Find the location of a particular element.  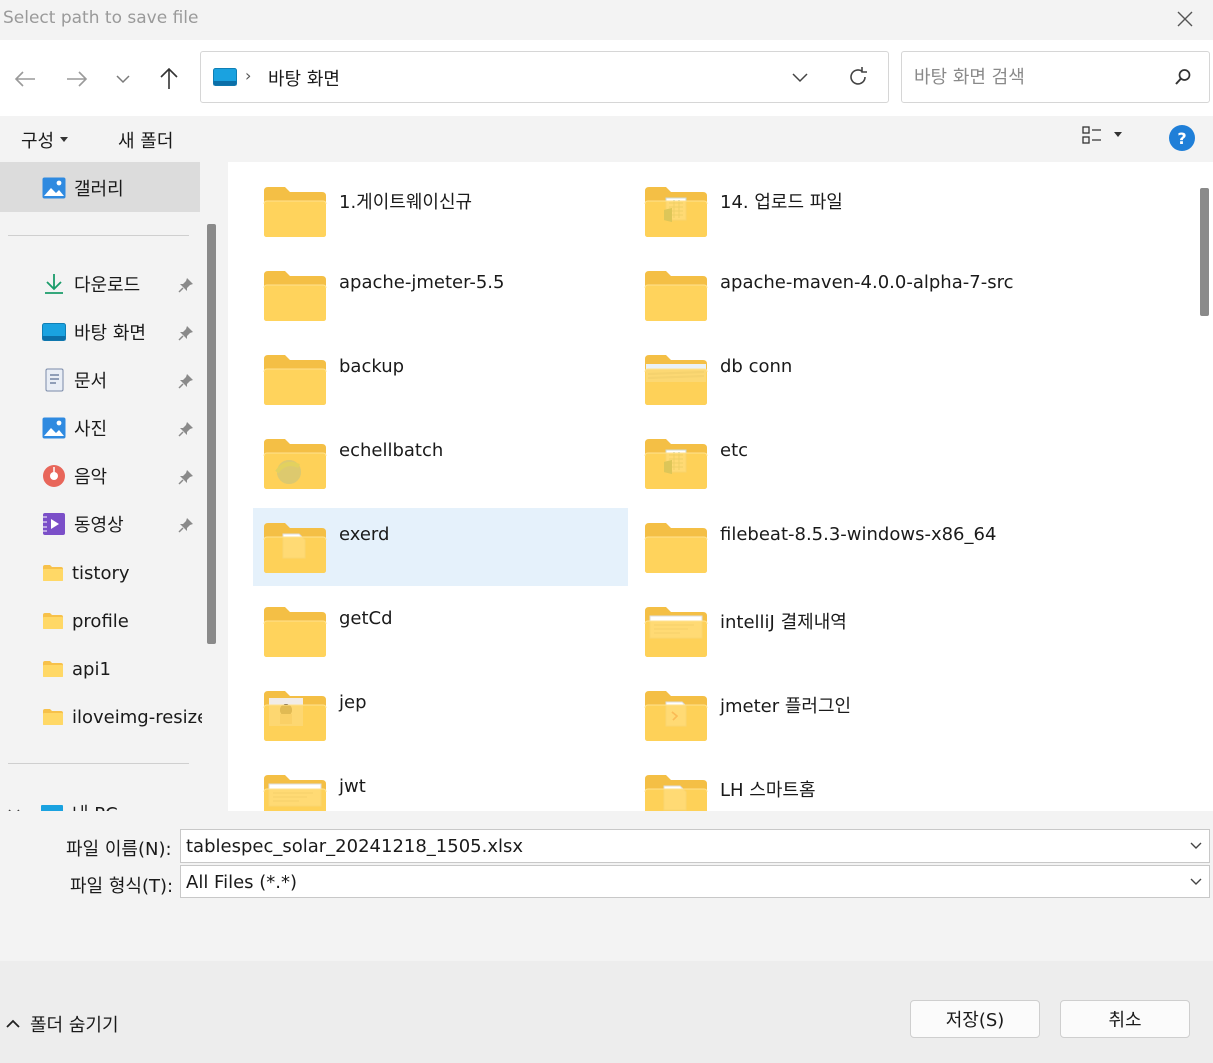

organize-button: 구성 is located at coordinates (45, 140).